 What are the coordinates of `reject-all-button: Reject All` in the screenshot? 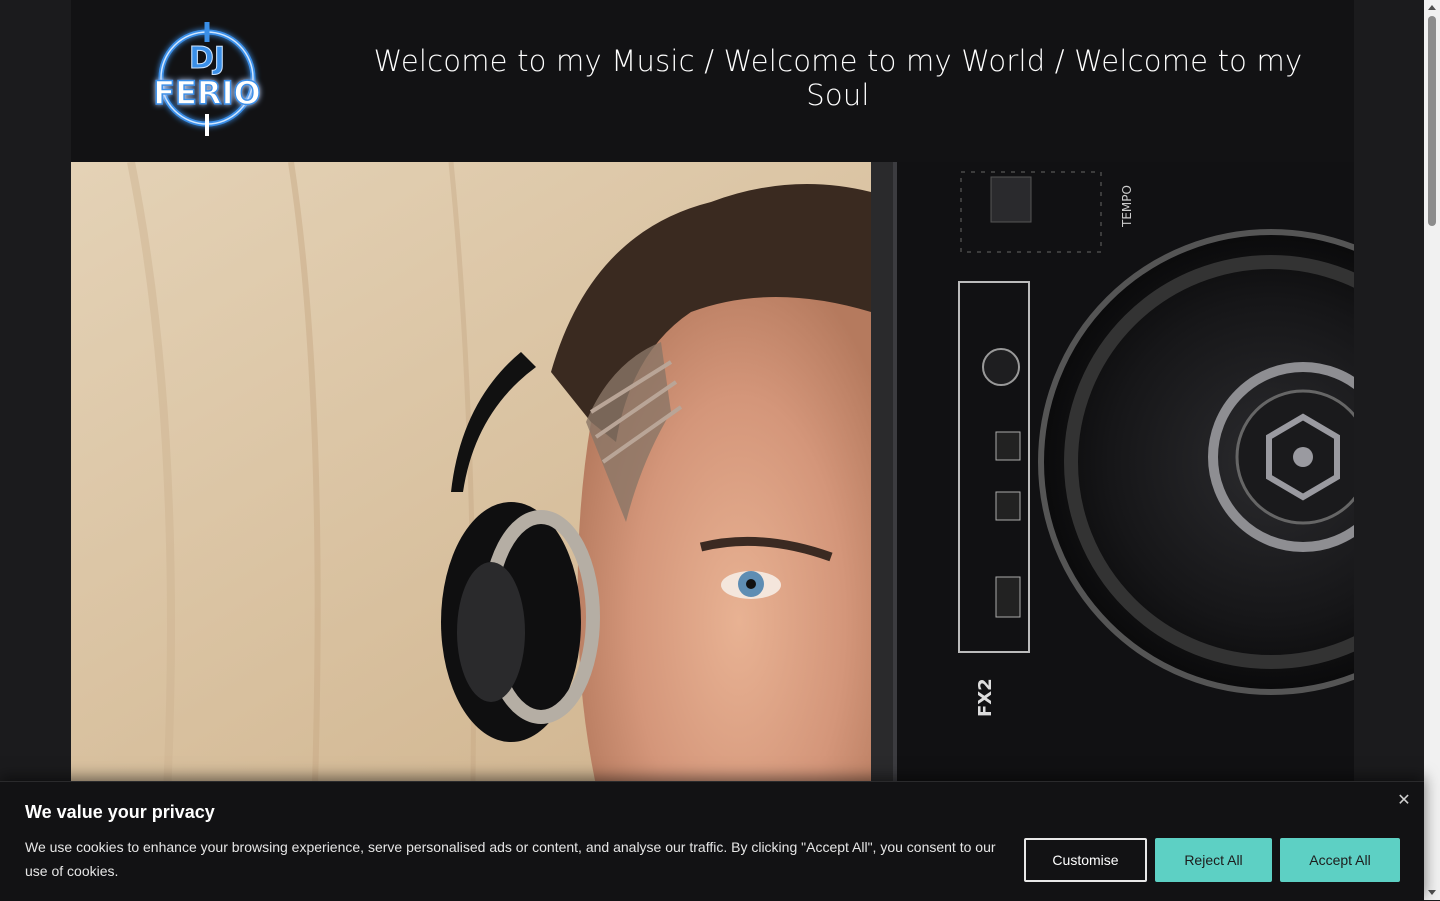 It's located at (1213, 860).